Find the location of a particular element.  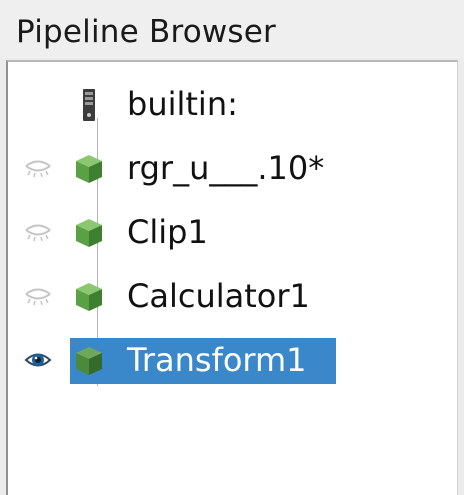

tree-item-label: Calculator1 is located at coordinates (218, 296).